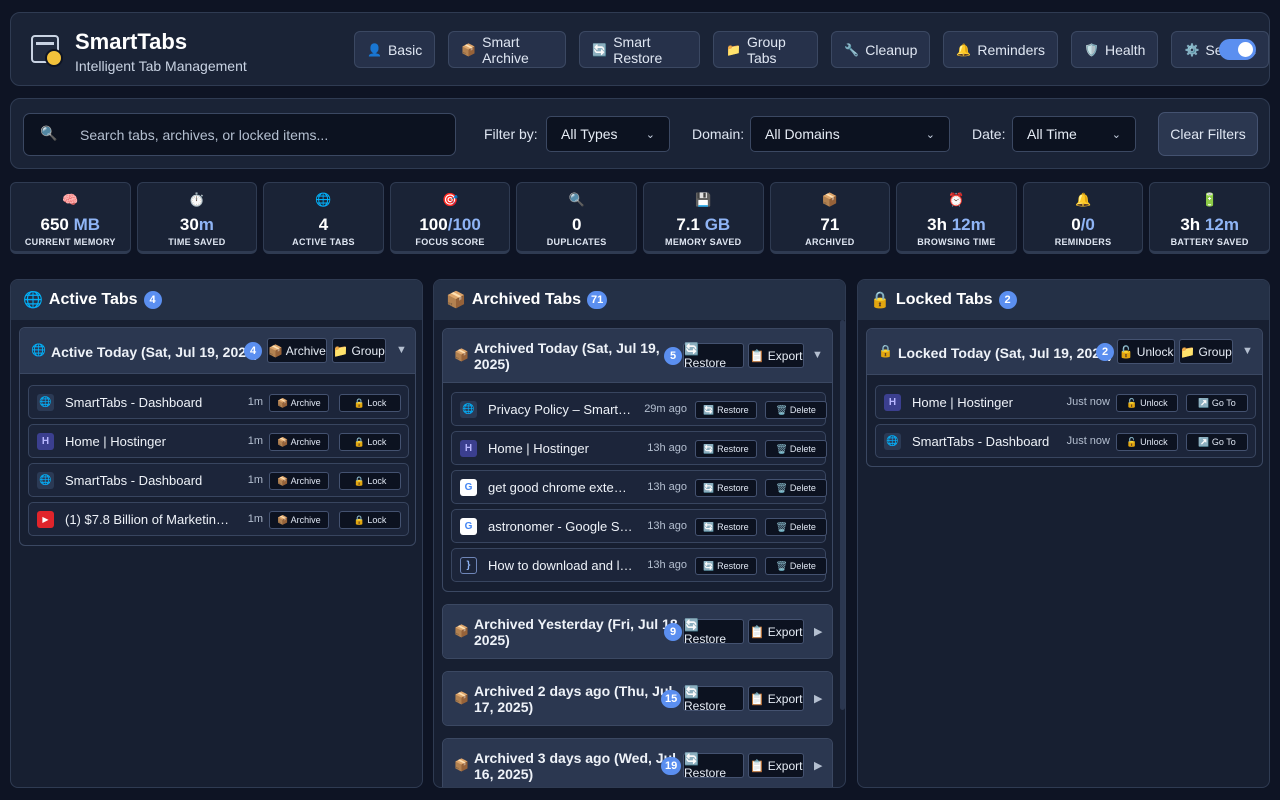 This screenshot has width=1280, height=800. What do you see at coordinates (70, 242) in the screenshot?
I see `stat-label: CURRENT MEMORY` at bounding box center [70, 242].